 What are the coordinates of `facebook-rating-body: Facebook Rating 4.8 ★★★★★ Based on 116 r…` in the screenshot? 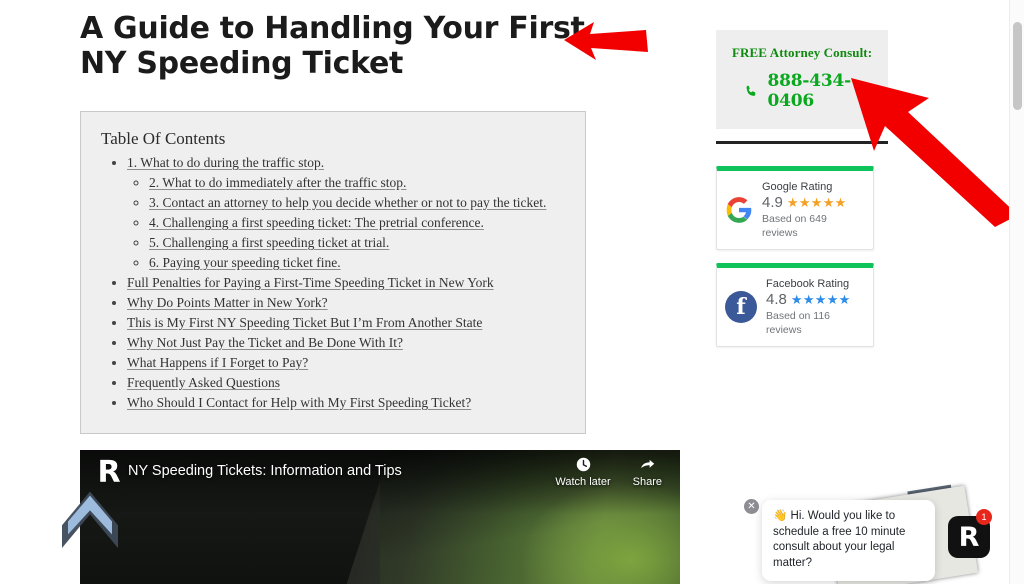 It's located at (815, 307).